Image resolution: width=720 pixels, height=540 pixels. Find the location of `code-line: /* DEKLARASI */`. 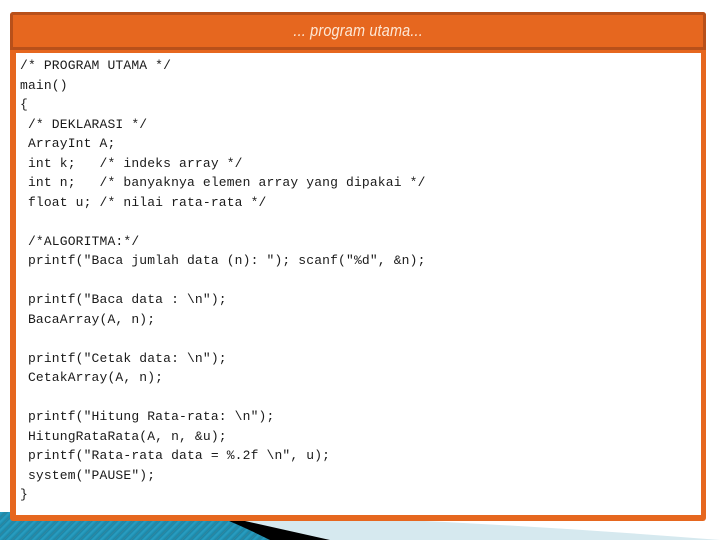

code-line: /* DEKLARASI */ is located at coordinates (84, 124).